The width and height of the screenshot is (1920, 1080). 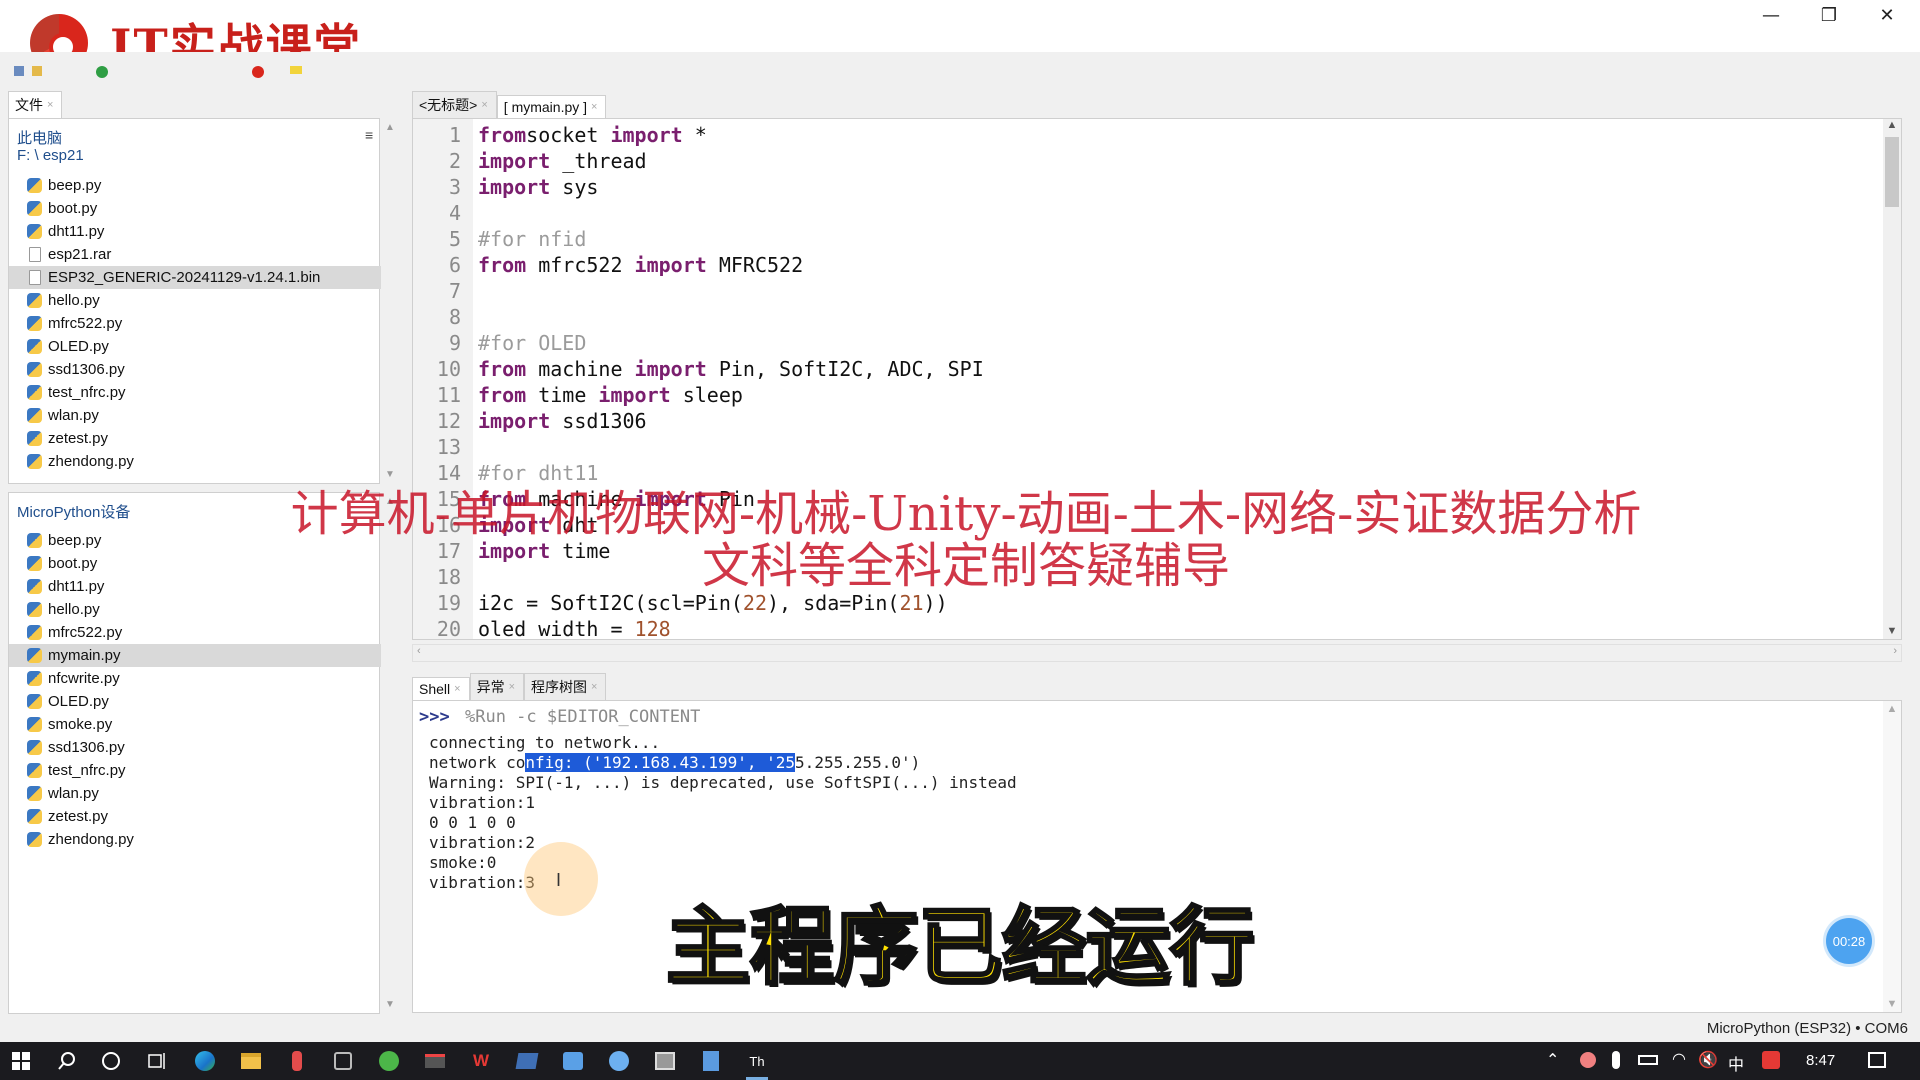 I want to click on notification-icon, so click(x=1877, y=1060).